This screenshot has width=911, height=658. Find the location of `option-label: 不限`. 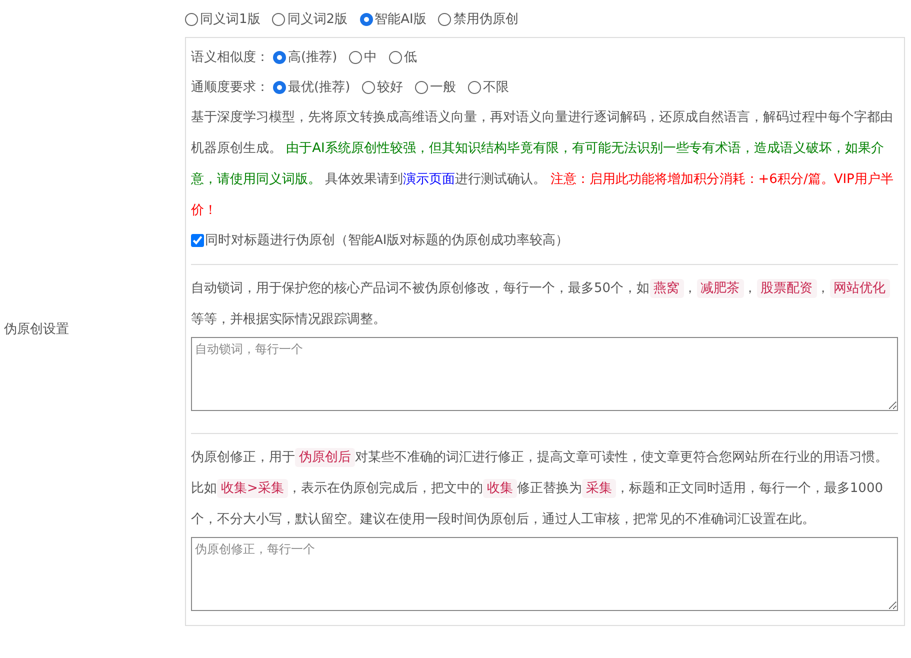

option-label: 不限 is located at coordinates (496, 87).